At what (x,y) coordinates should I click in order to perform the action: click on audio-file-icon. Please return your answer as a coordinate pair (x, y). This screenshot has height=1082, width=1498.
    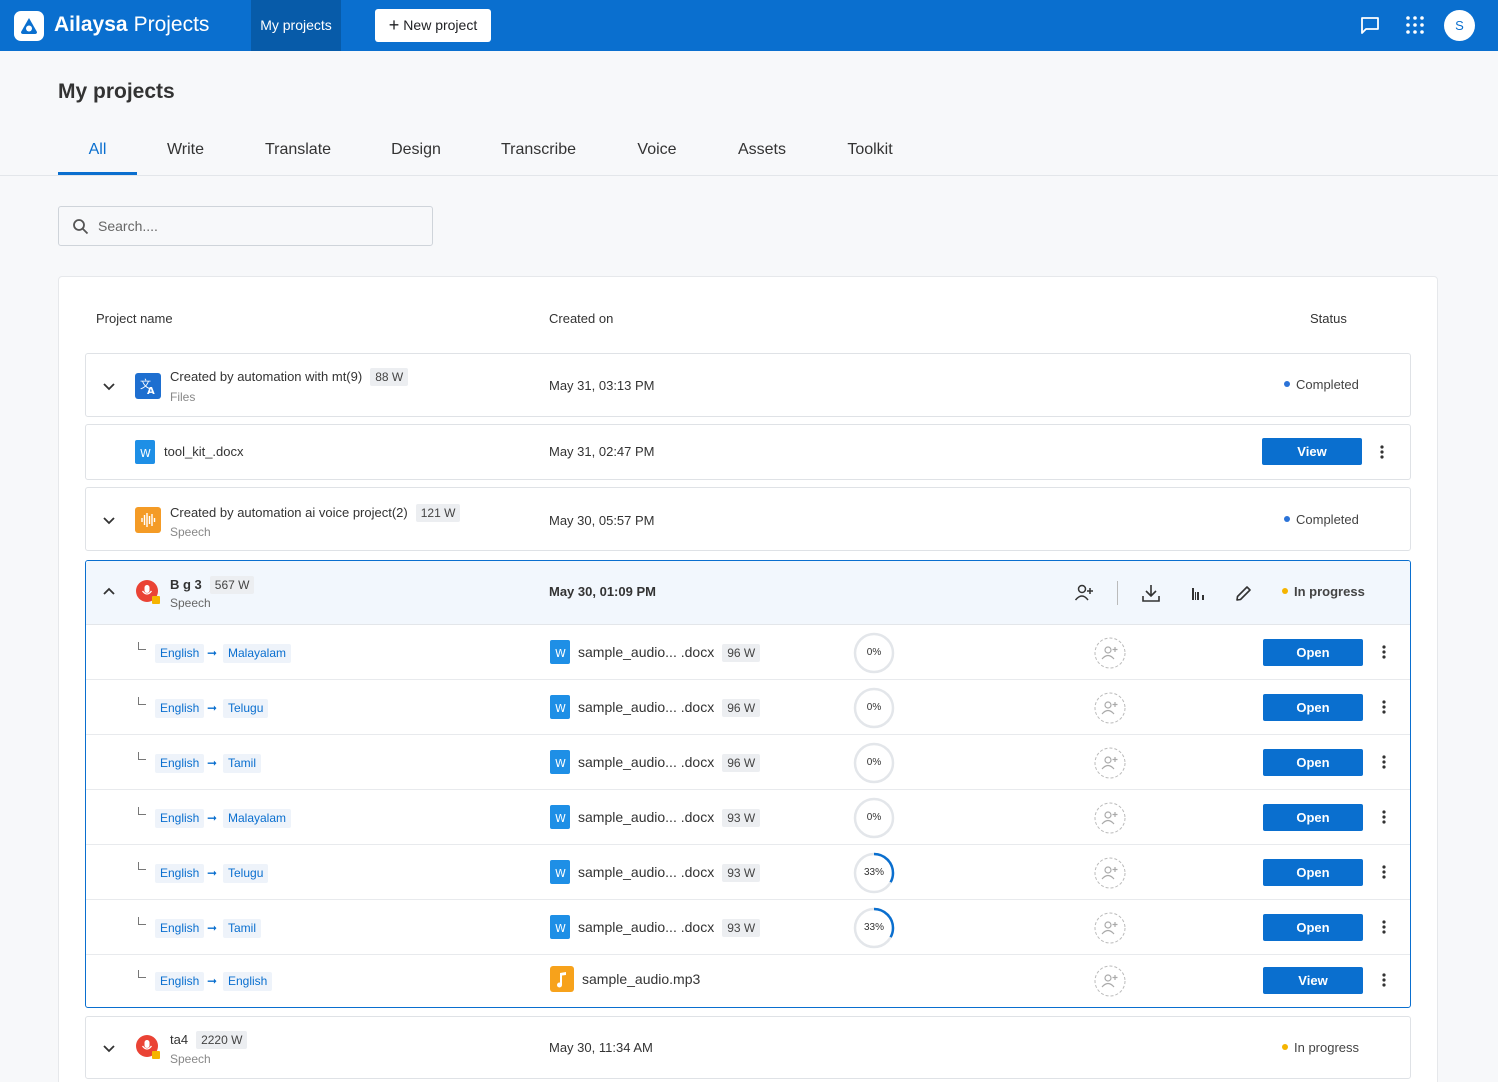
    Looking at the image, I should click on (562, 979).